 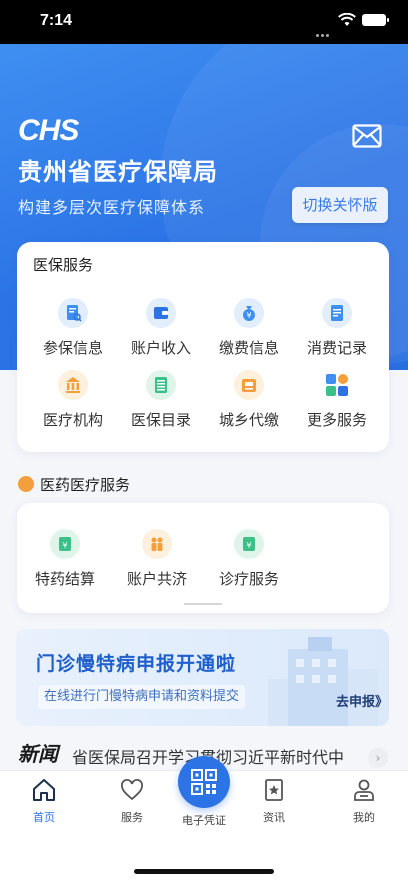 I want to click on tab-profile: 我的, so click(x=364, y=801).